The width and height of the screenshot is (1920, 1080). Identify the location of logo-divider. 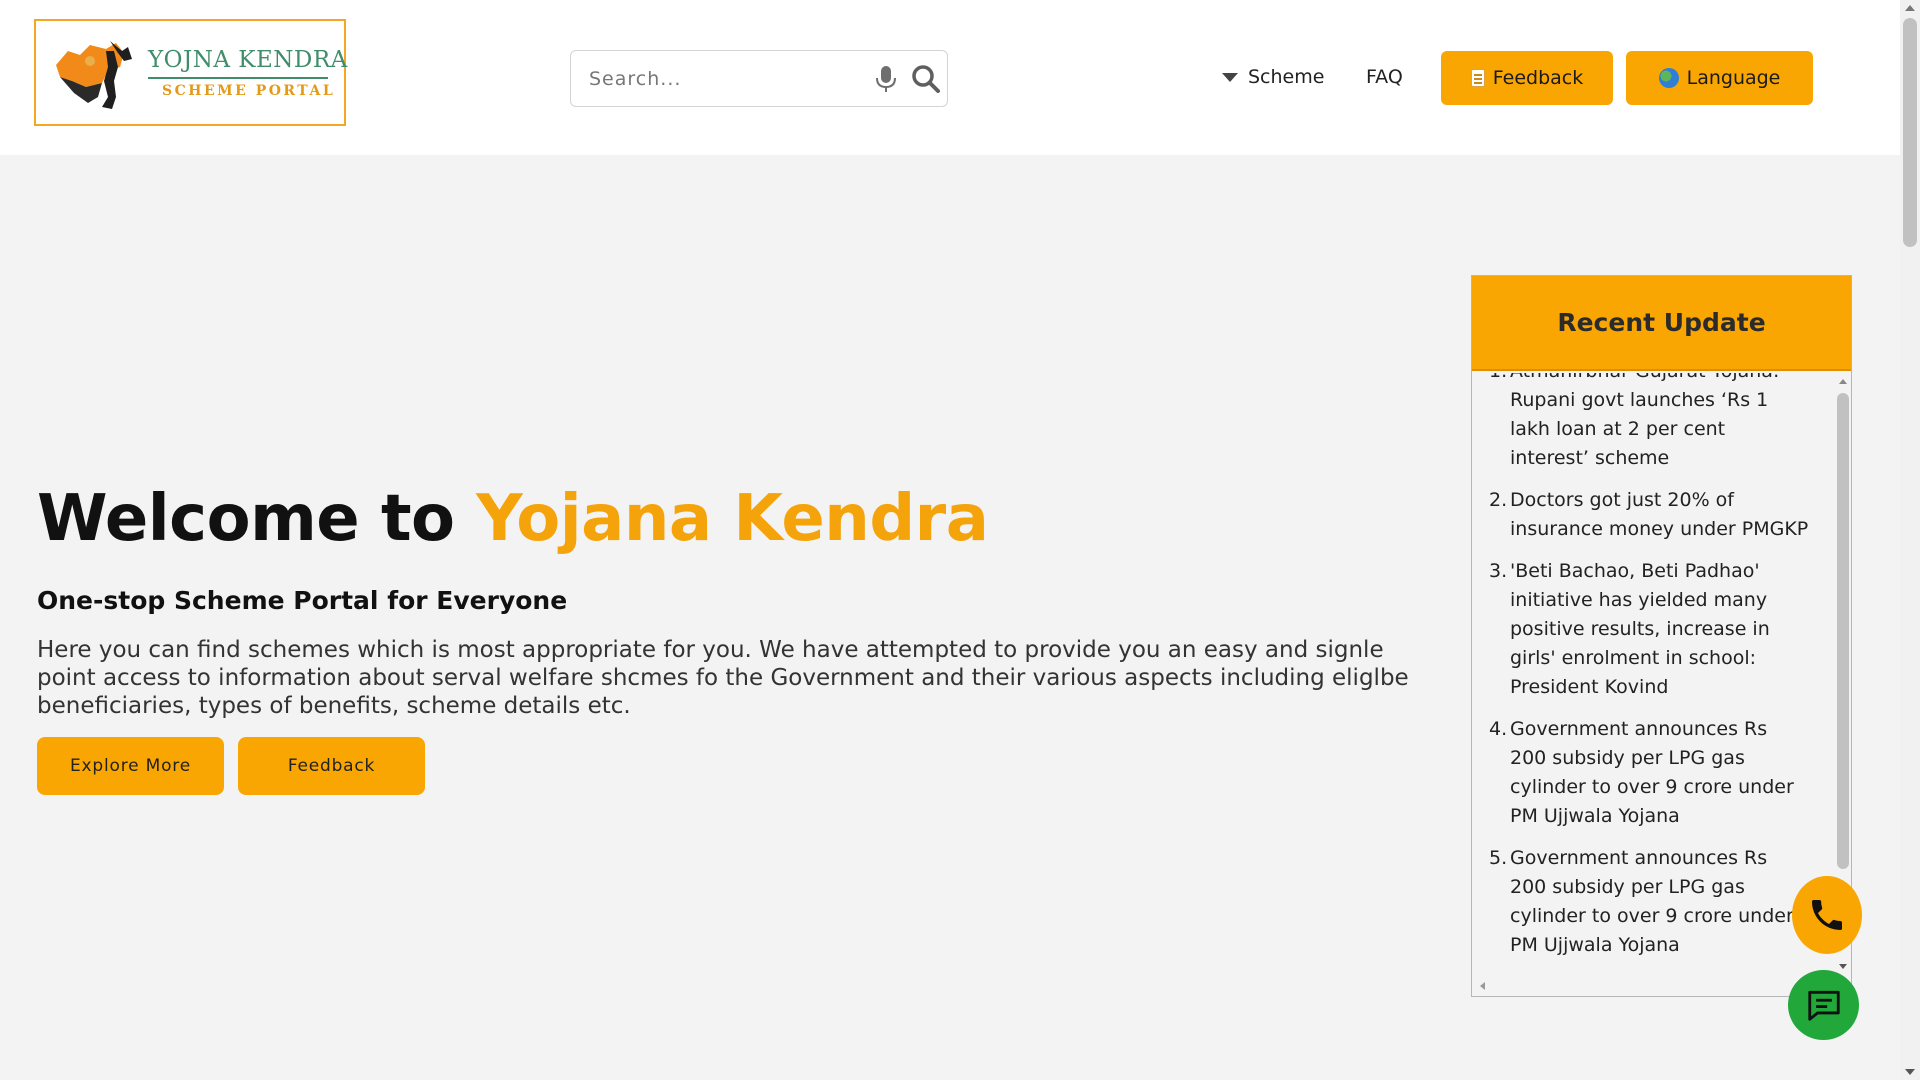
(238, 78).